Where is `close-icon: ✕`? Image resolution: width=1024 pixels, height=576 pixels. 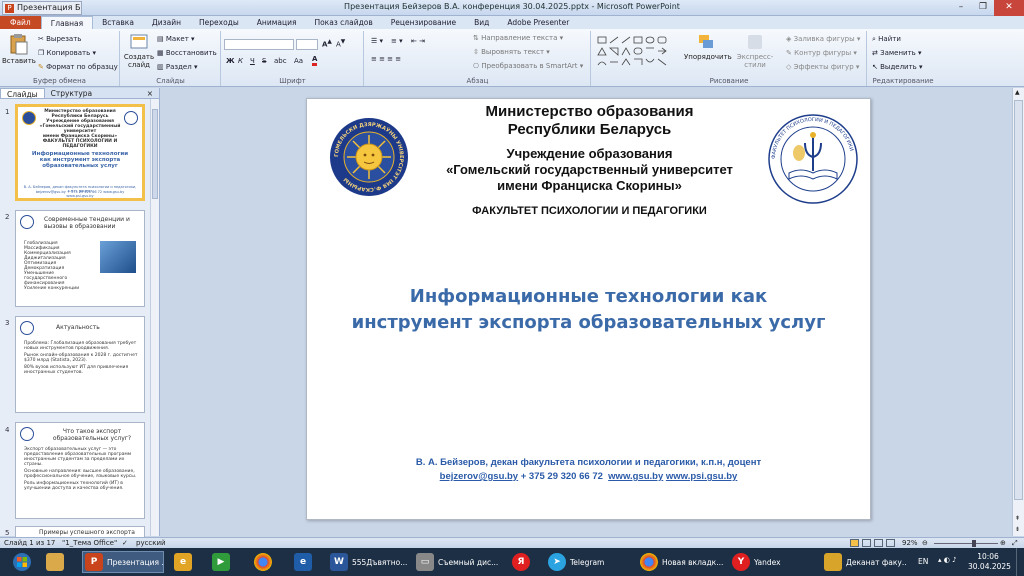 close-icon: ✕ is located at coordinates (1009, 8).